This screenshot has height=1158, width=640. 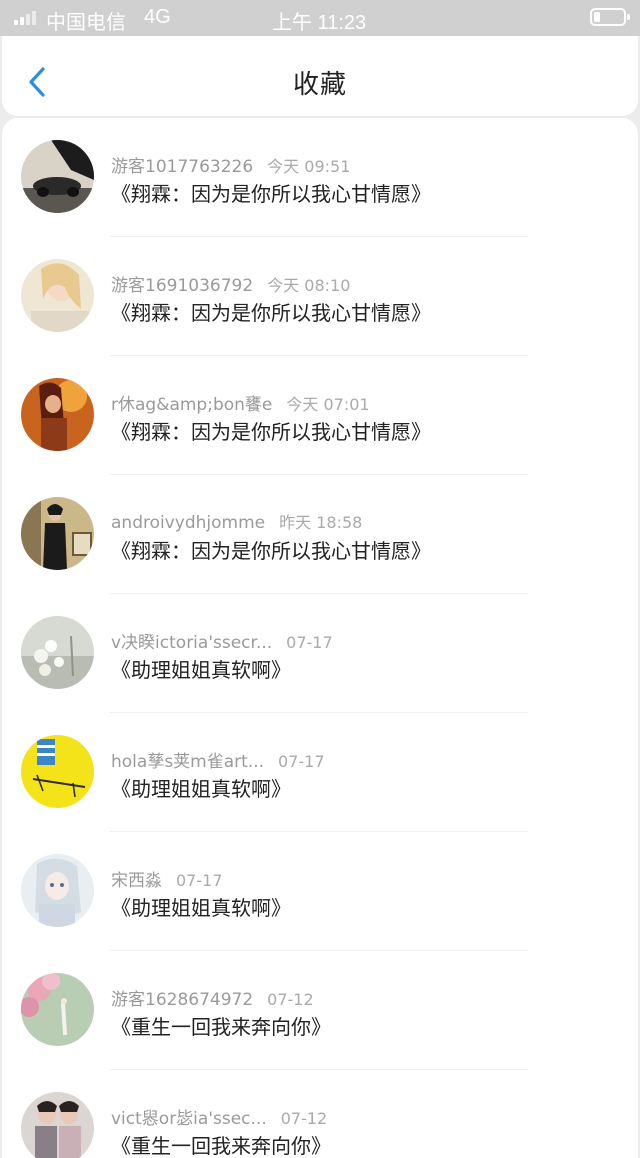 I want to click on timestamp: 昨天 18:58, so click(x=321, y=522).